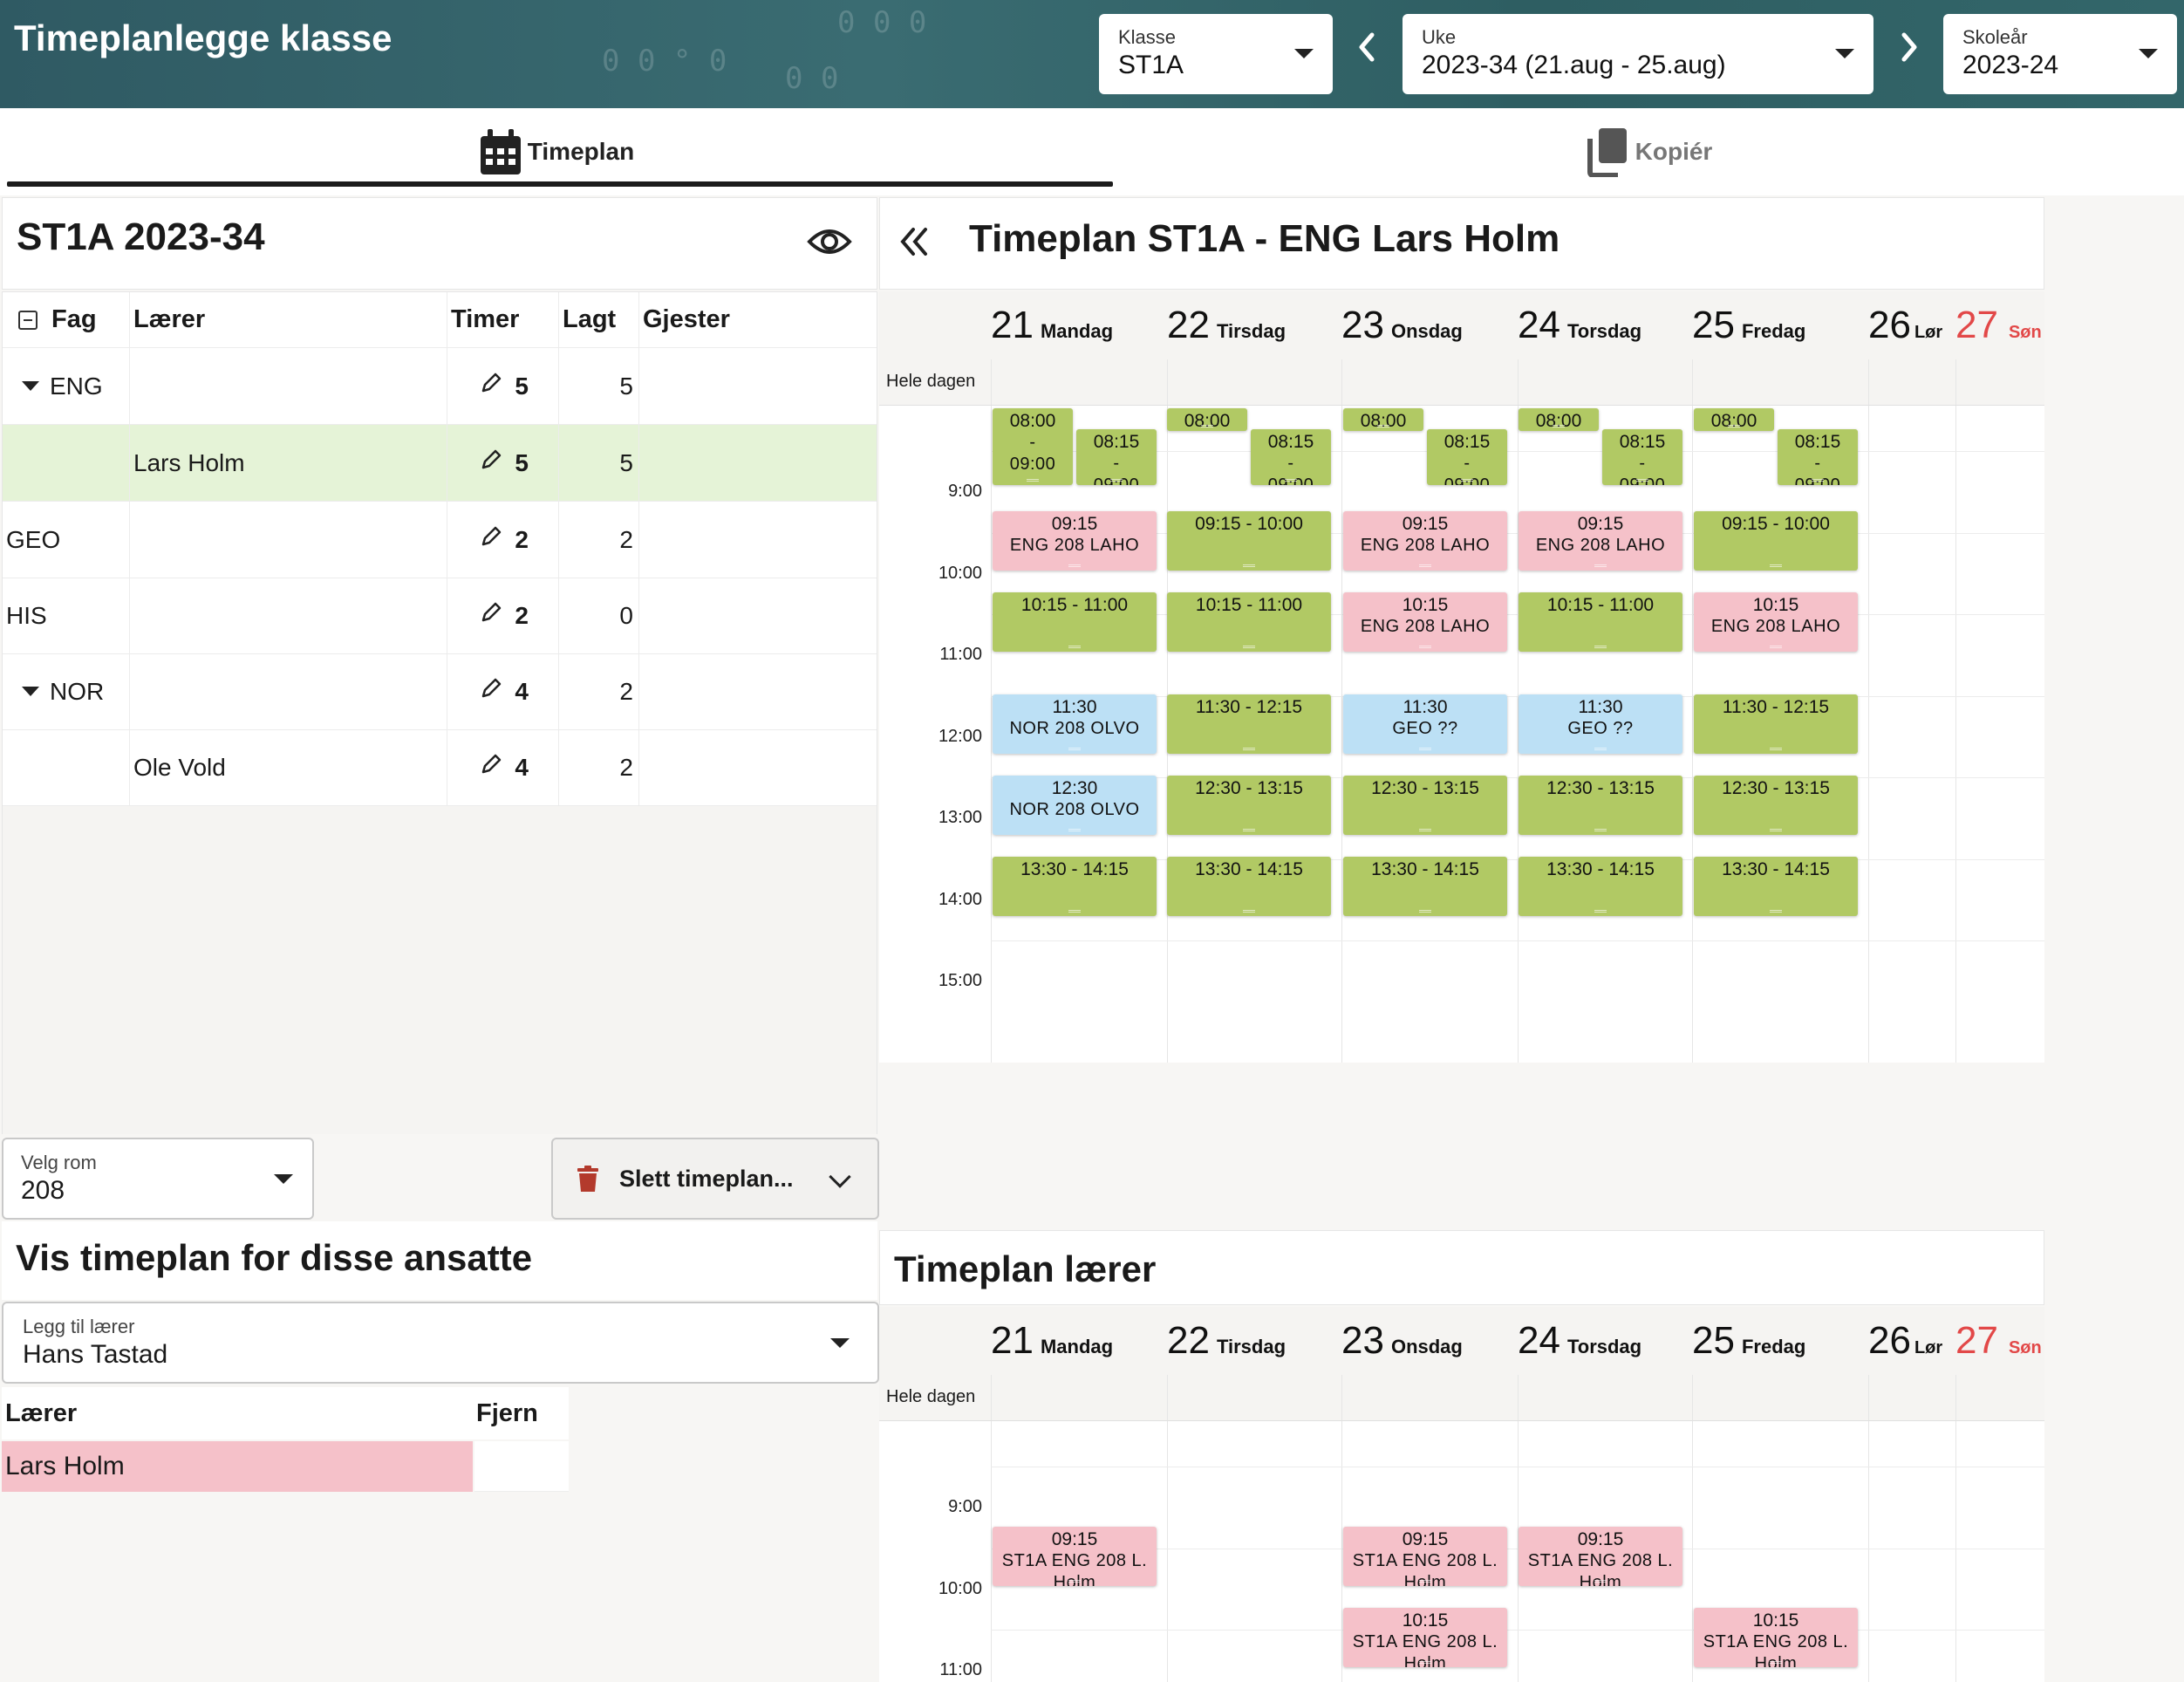 This screenshot has width=2184, height=1682. I want to click on subject-row: Lars Holm 5 5, so click(440, 463).